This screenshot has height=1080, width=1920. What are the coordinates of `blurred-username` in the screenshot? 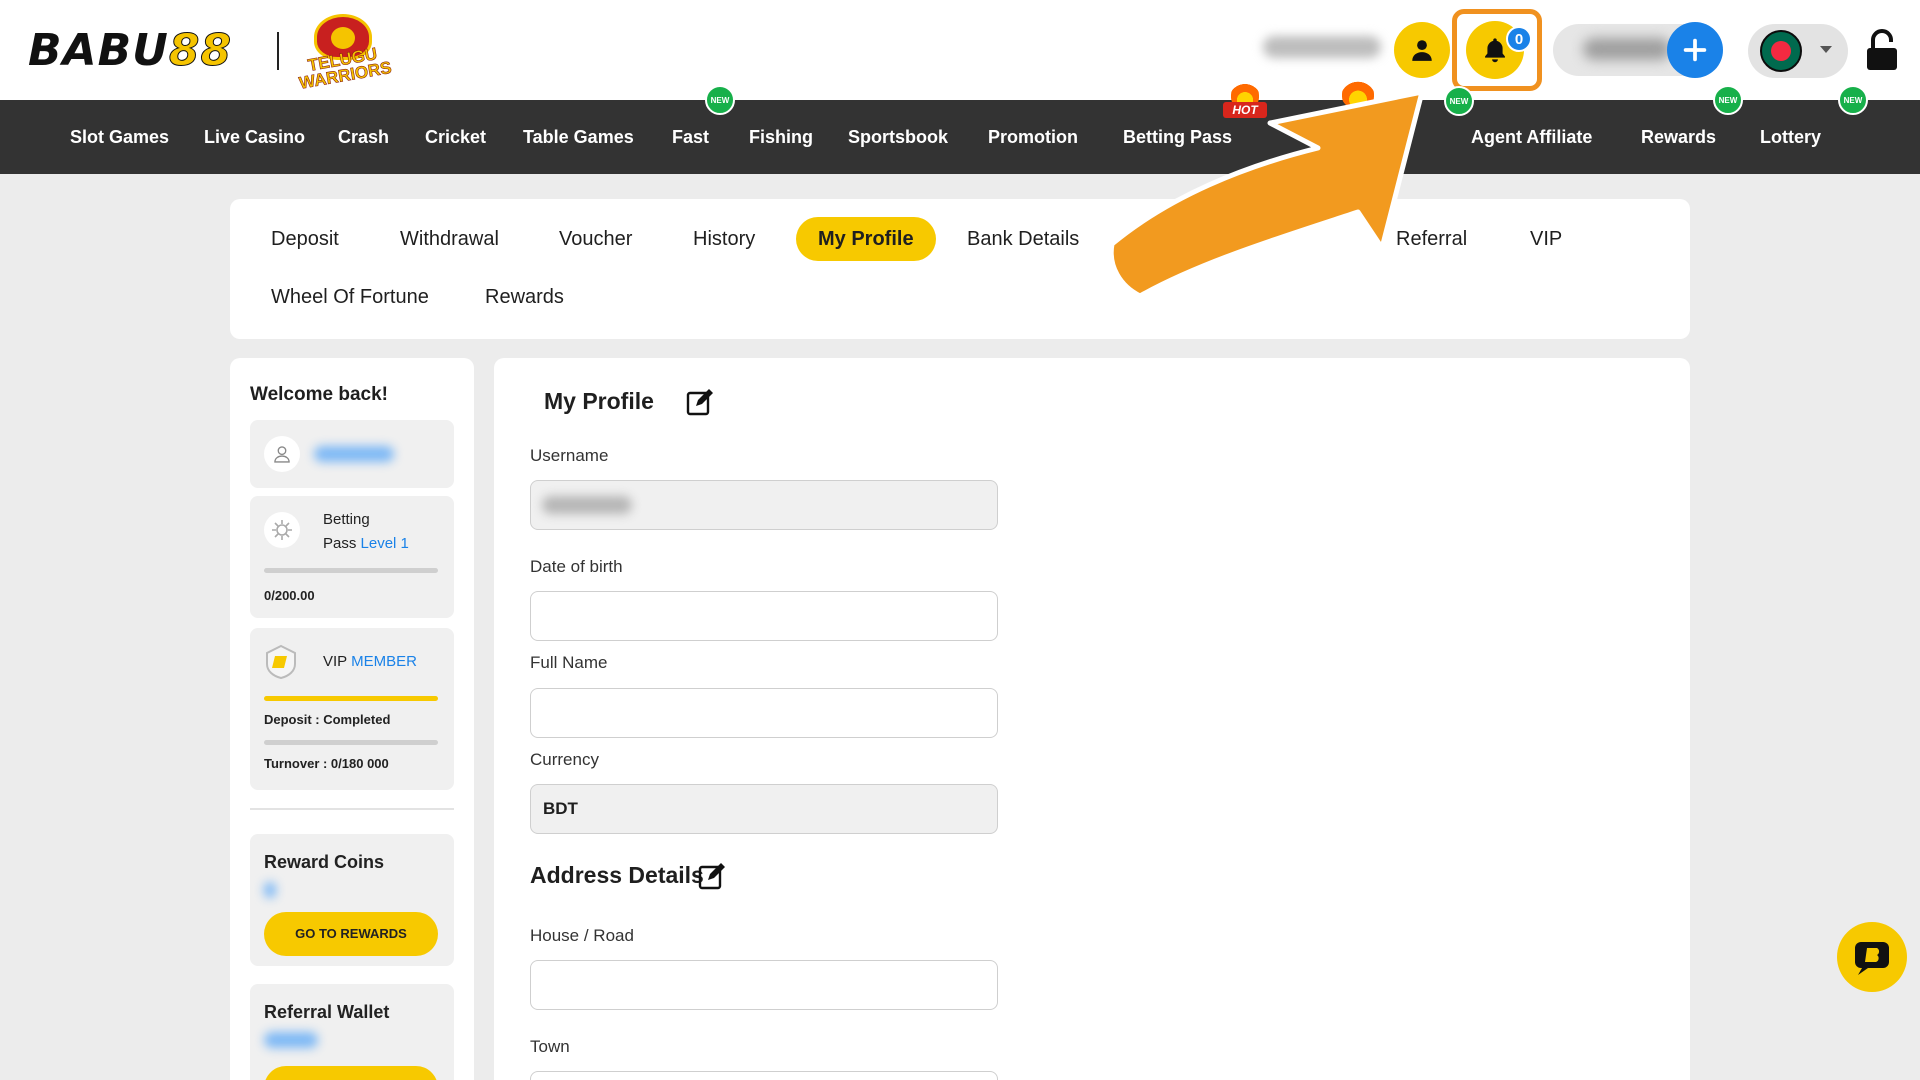 It's located at (1322, 47).